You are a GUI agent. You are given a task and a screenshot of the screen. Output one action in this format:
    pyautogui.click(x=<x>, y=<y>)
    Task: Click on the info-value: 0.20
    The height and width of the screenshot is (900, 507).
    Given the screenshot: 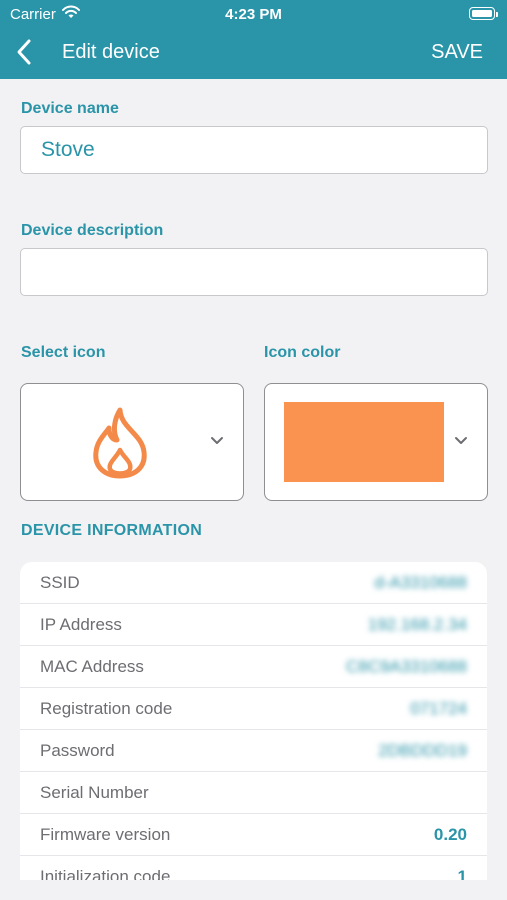 What is the action you would take?
    pyautogui.click(x=450, y=834)
    